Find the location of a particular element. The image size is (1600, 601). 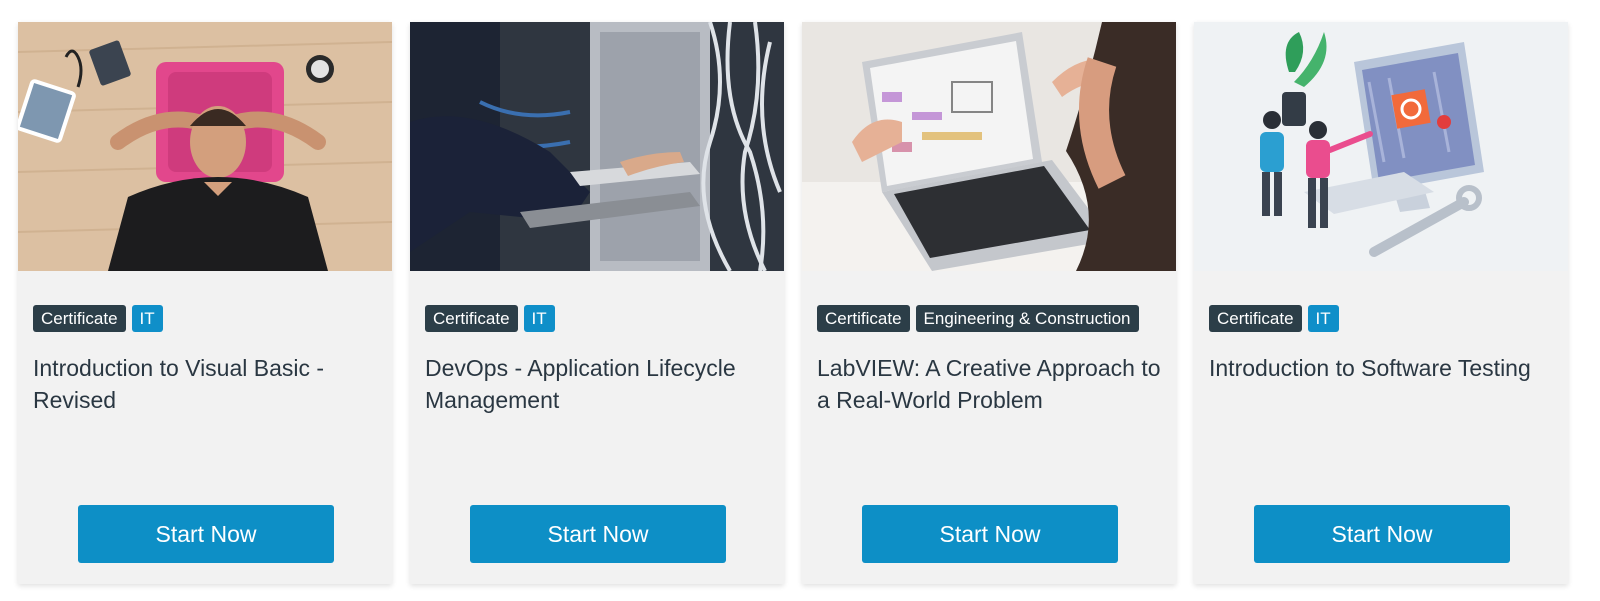

tag-list: Certificate Engineering & Construction is located at coordinates (978, 318).